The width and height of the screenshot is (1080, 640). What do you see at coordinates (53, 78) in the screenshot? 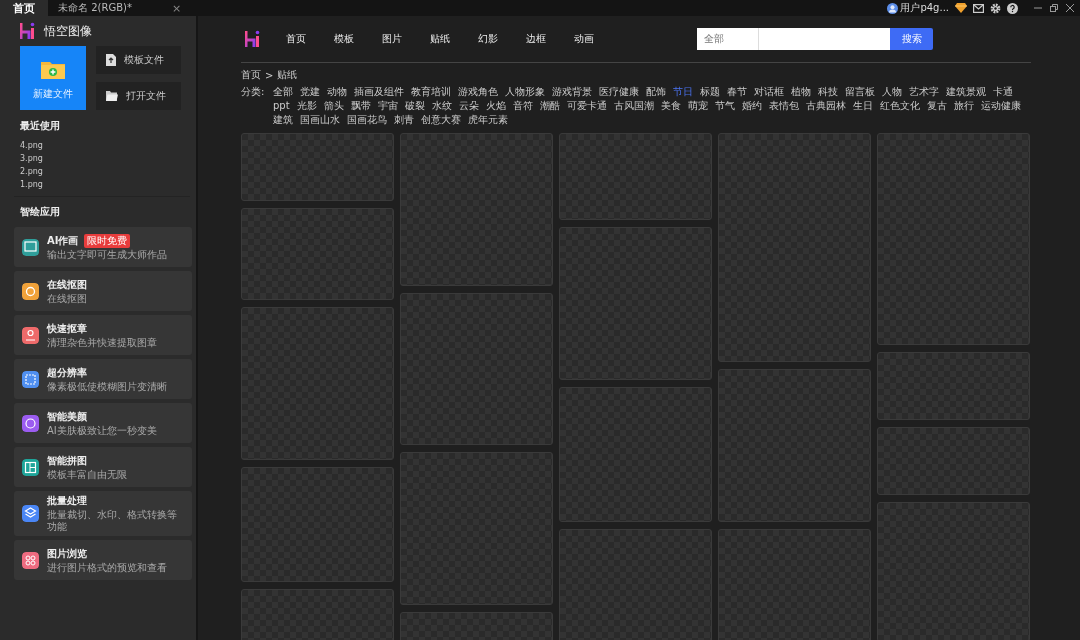
I see `new-file-button: 新建文件` at bounding box center [53, 78].